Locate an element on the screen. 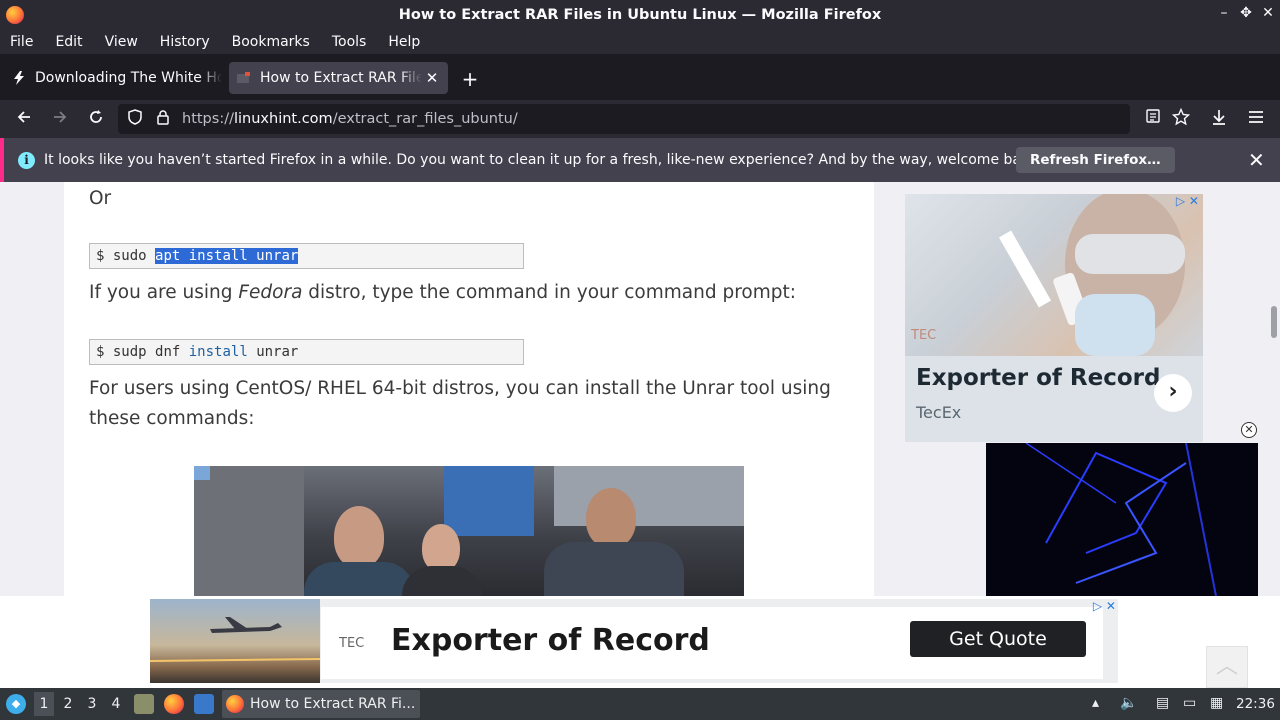 This screenshot has height=720, width=1280. tab-label: How to Extract RAR Files in Ubuntu Linux is located at coordinates (341, 78).